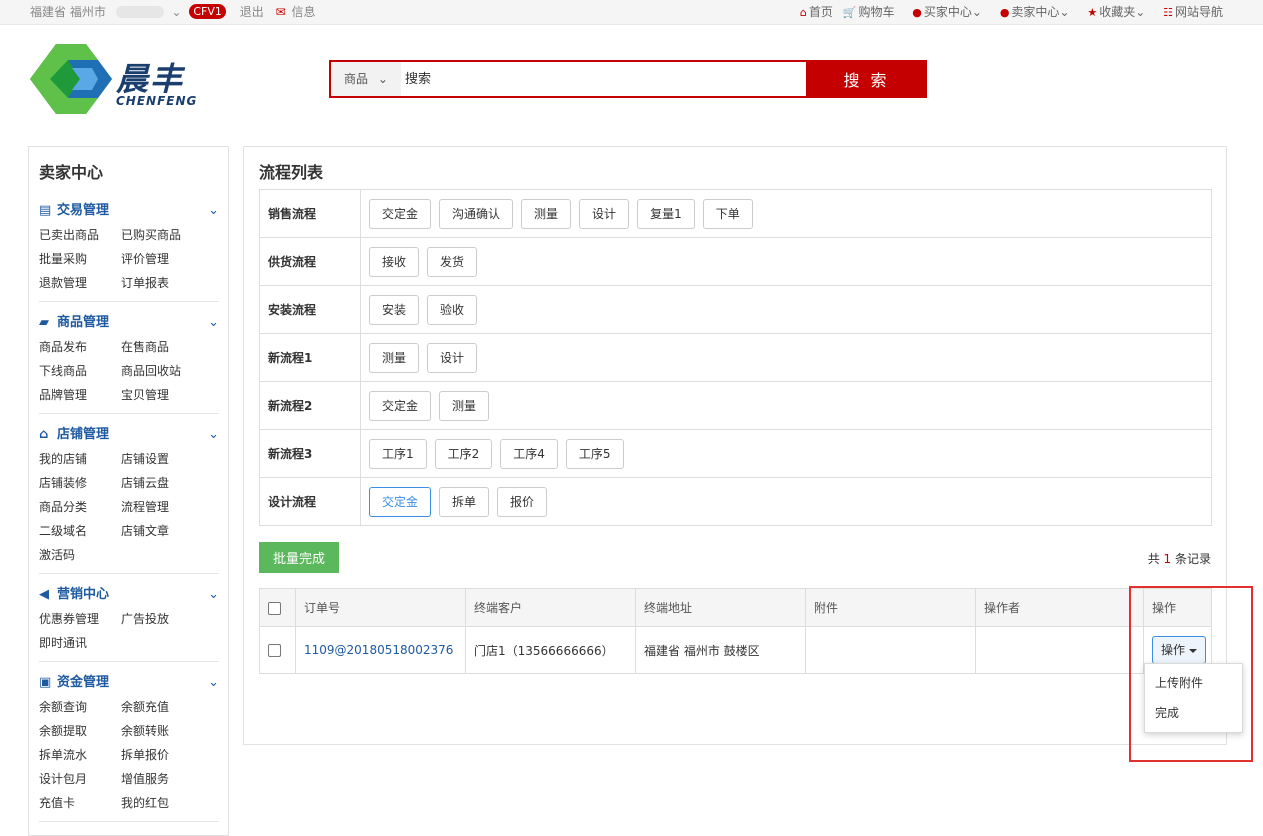  I want to click on batch-complete-button: 批量完成, so click(299, 557).